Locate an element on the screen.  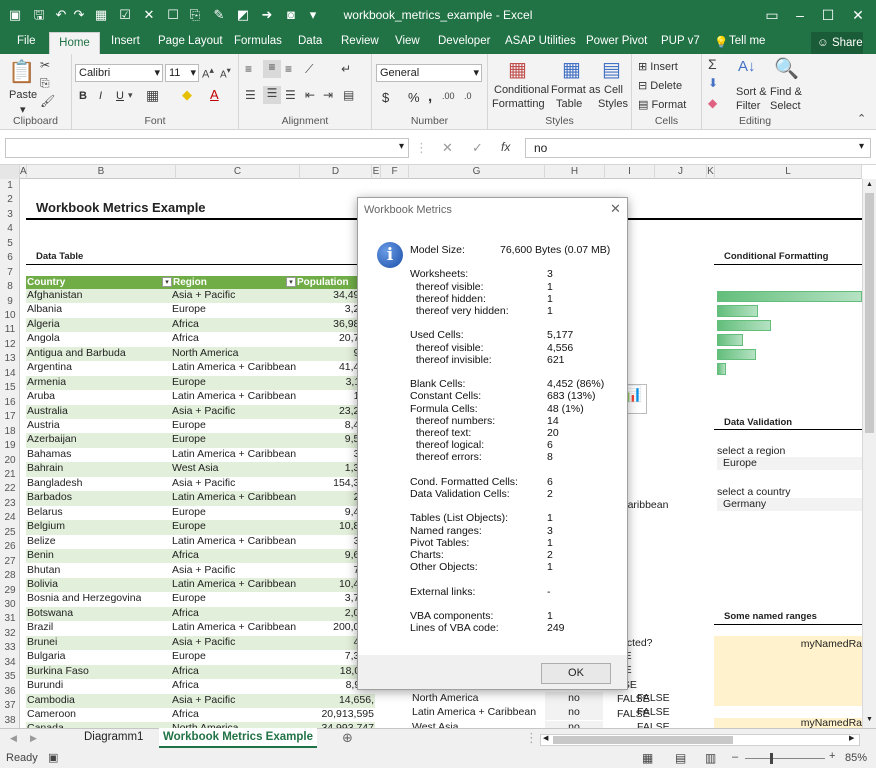
currency-button: $ is located at coordinates (385, 97).